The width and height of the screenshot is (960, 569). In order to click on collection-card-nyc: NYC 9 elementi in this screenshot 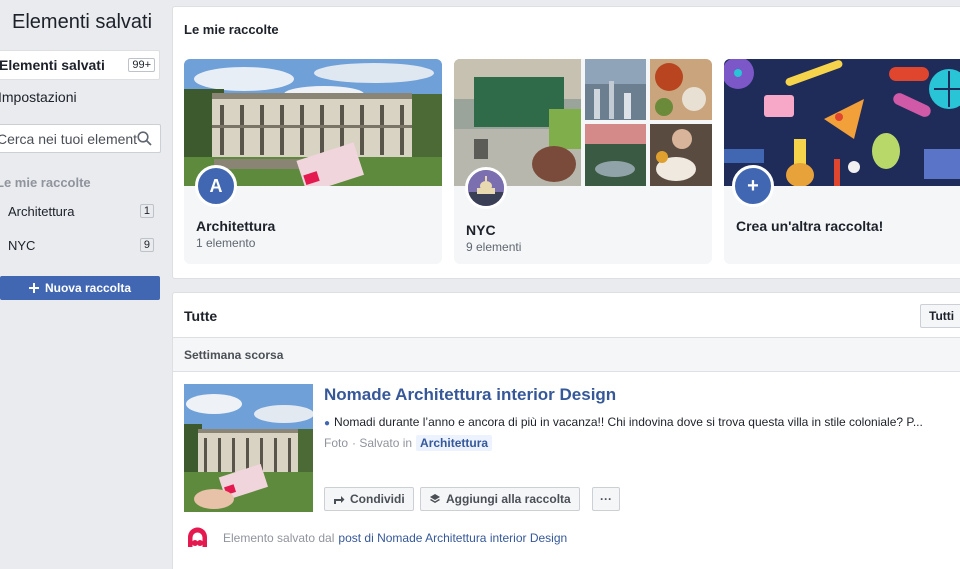, I will do `click(583, 161)`.